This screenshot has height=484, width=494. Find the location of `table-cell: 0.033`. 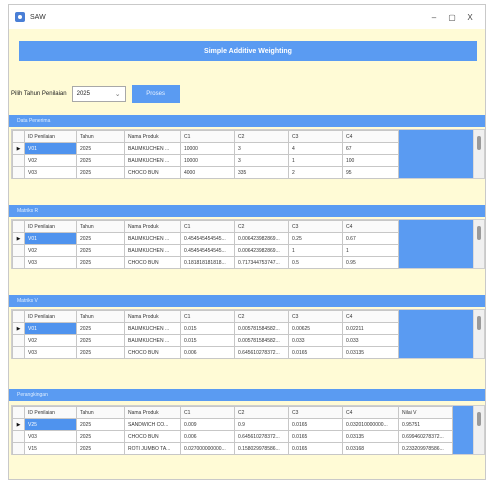

table-cell: 0.033 is located at coordinates (370, 340).